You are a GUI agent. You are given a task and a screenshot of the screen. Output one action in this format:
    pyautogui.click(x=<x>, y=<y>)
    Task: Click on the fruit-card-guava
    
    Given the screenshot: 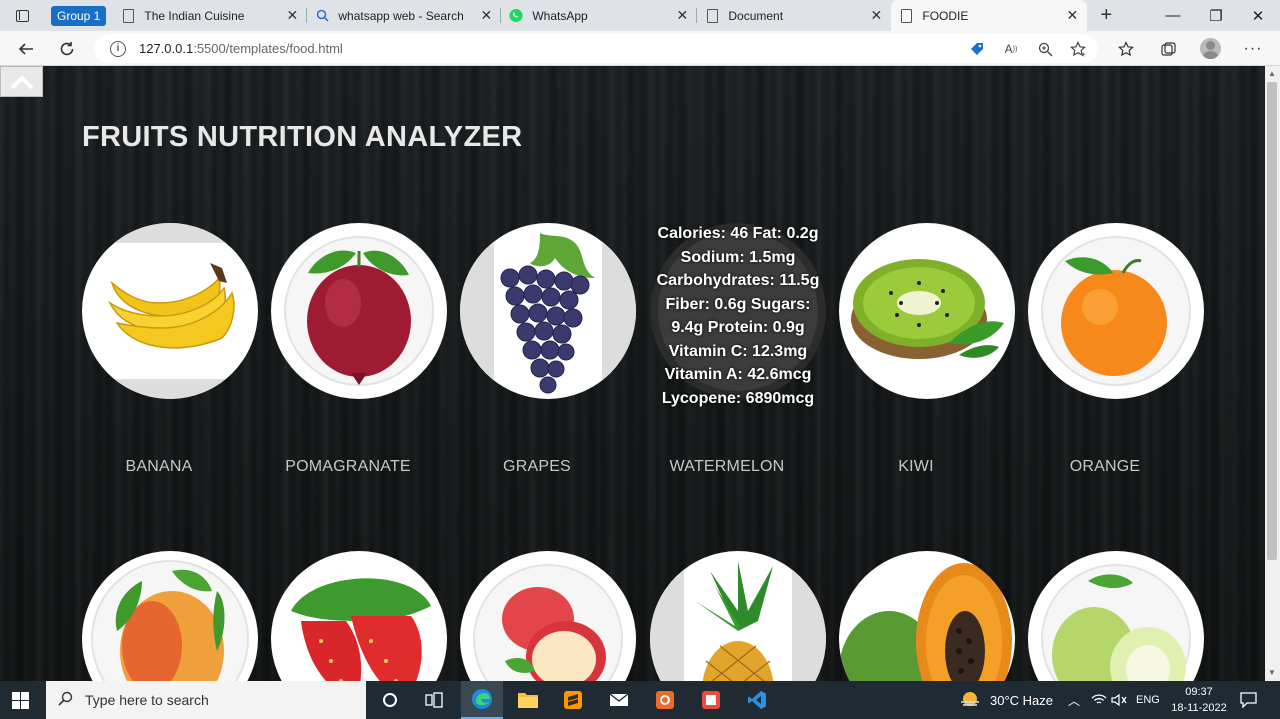 What is the action you would take?
    pyautogui.click(x=1116, y=616)
    